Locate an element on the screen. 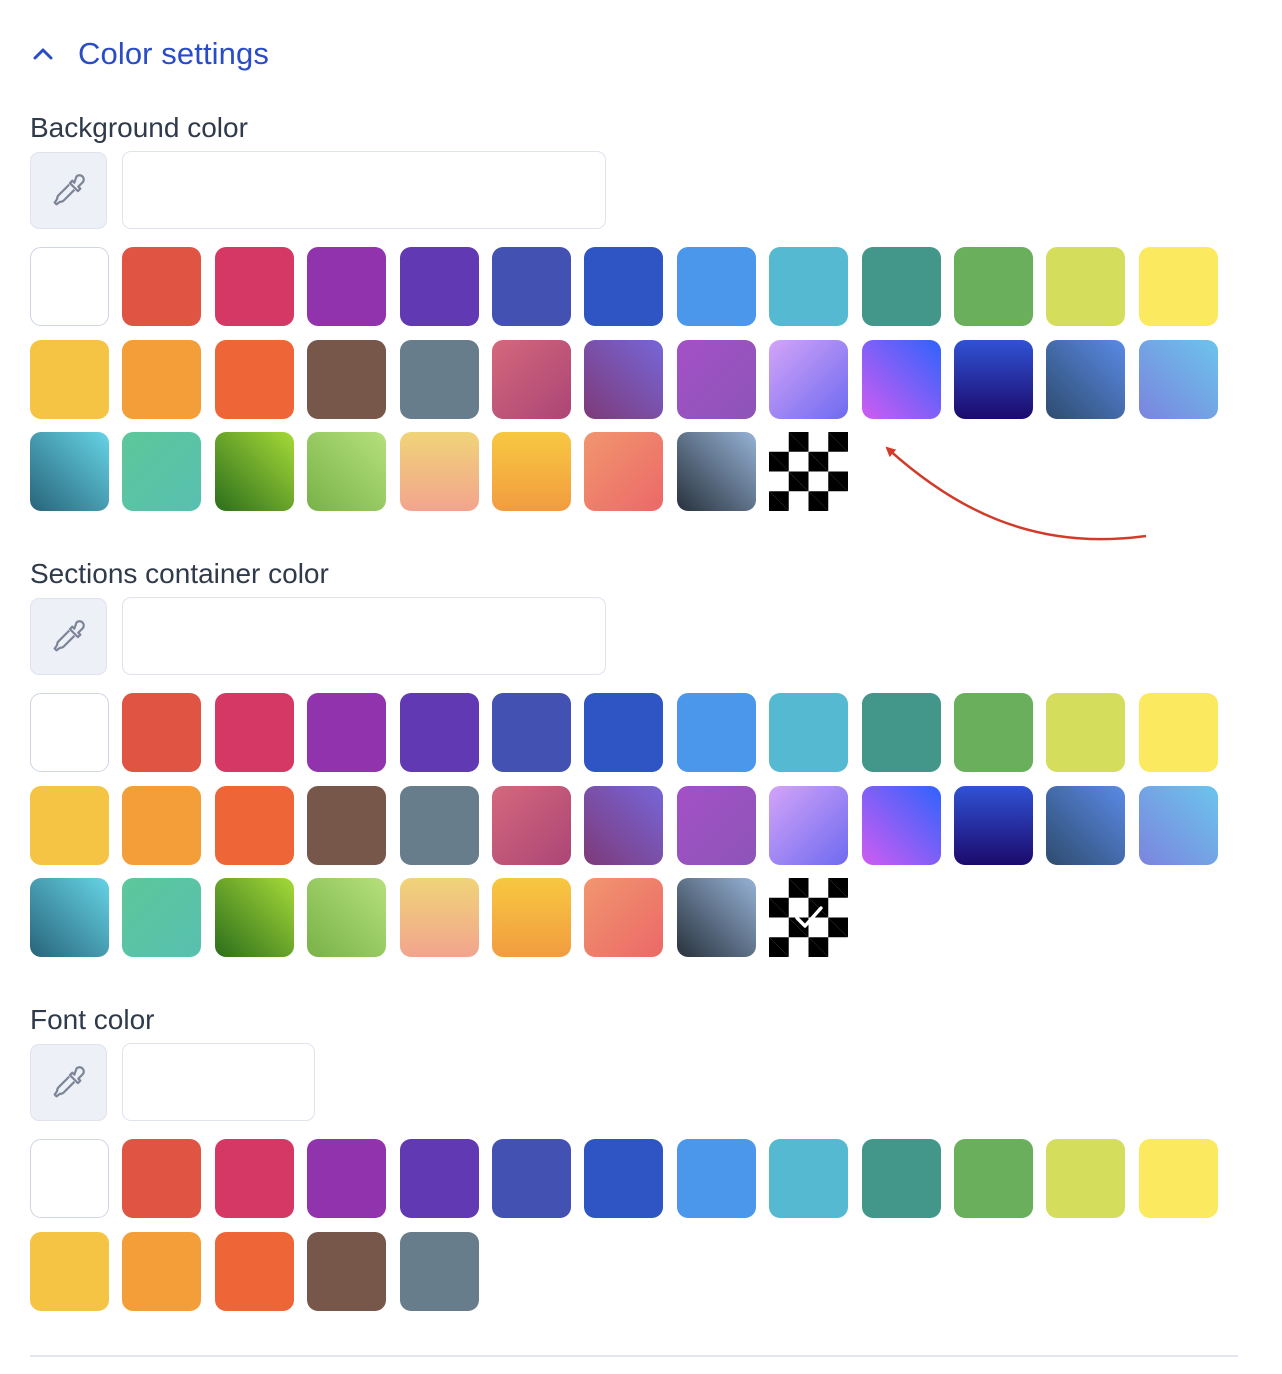 The height and width of the screenshot is (1374, 1282). background-swatch-white is located at coordinates (69, 286).